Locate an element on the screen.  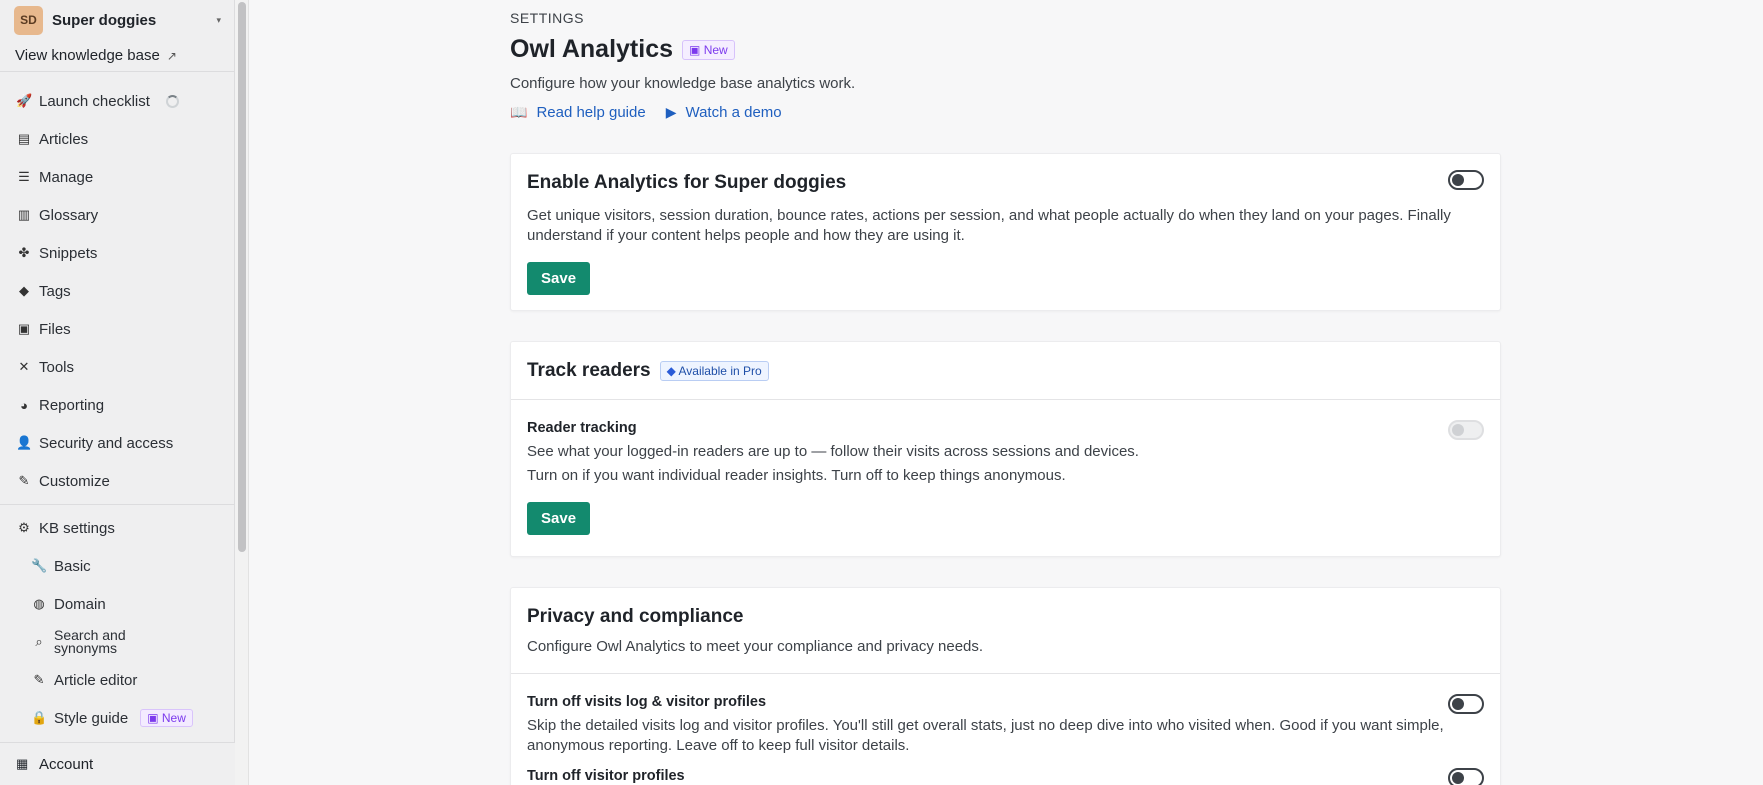
sidebar-item-customize: ✎ Customize is located at coordinates (117, 481).